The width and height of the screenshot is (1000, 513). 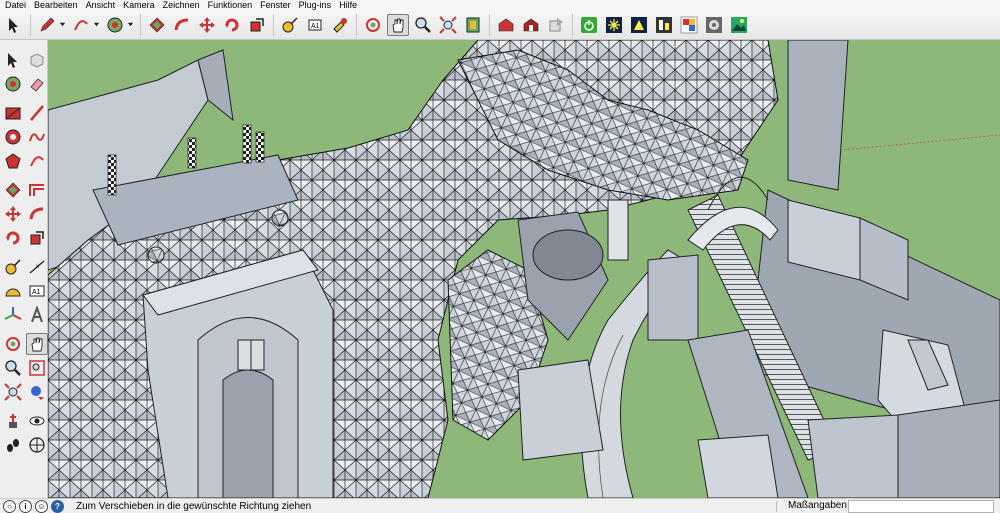 I want to click on text-tool-button: A1, so click(x=37, y=291).